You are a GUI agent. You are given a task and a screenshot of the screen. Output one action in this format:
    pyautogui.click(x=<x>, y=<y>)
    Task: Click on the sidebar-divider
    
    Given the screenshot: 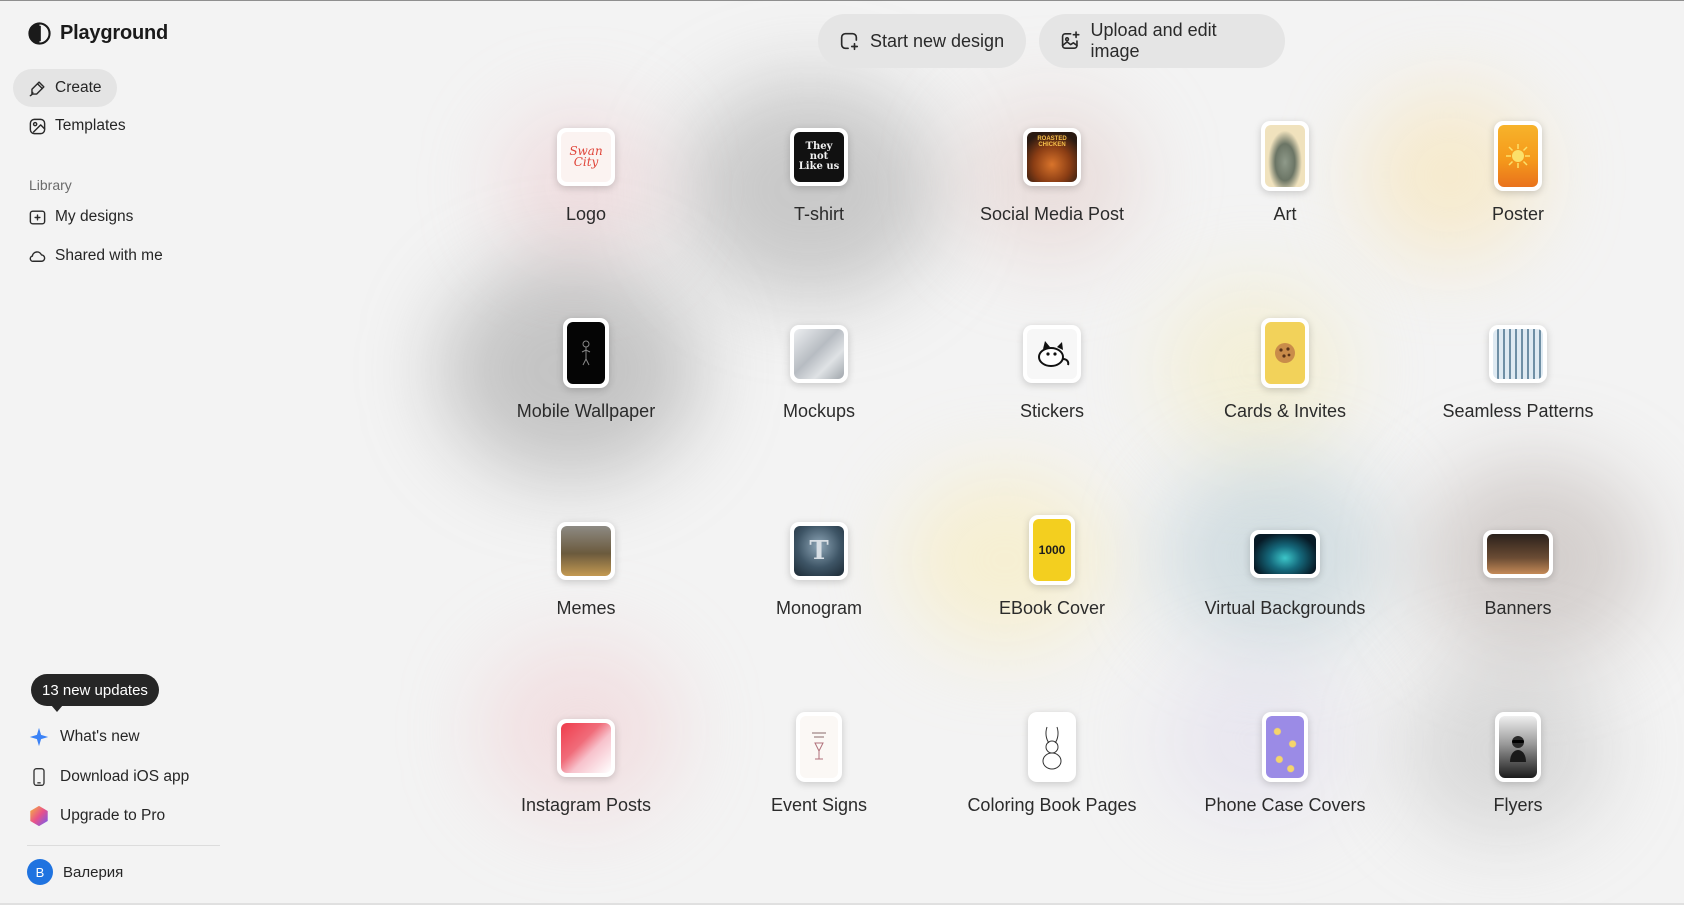 What is the action you would take?
    pyautogui.click(x=123, y=845)
    